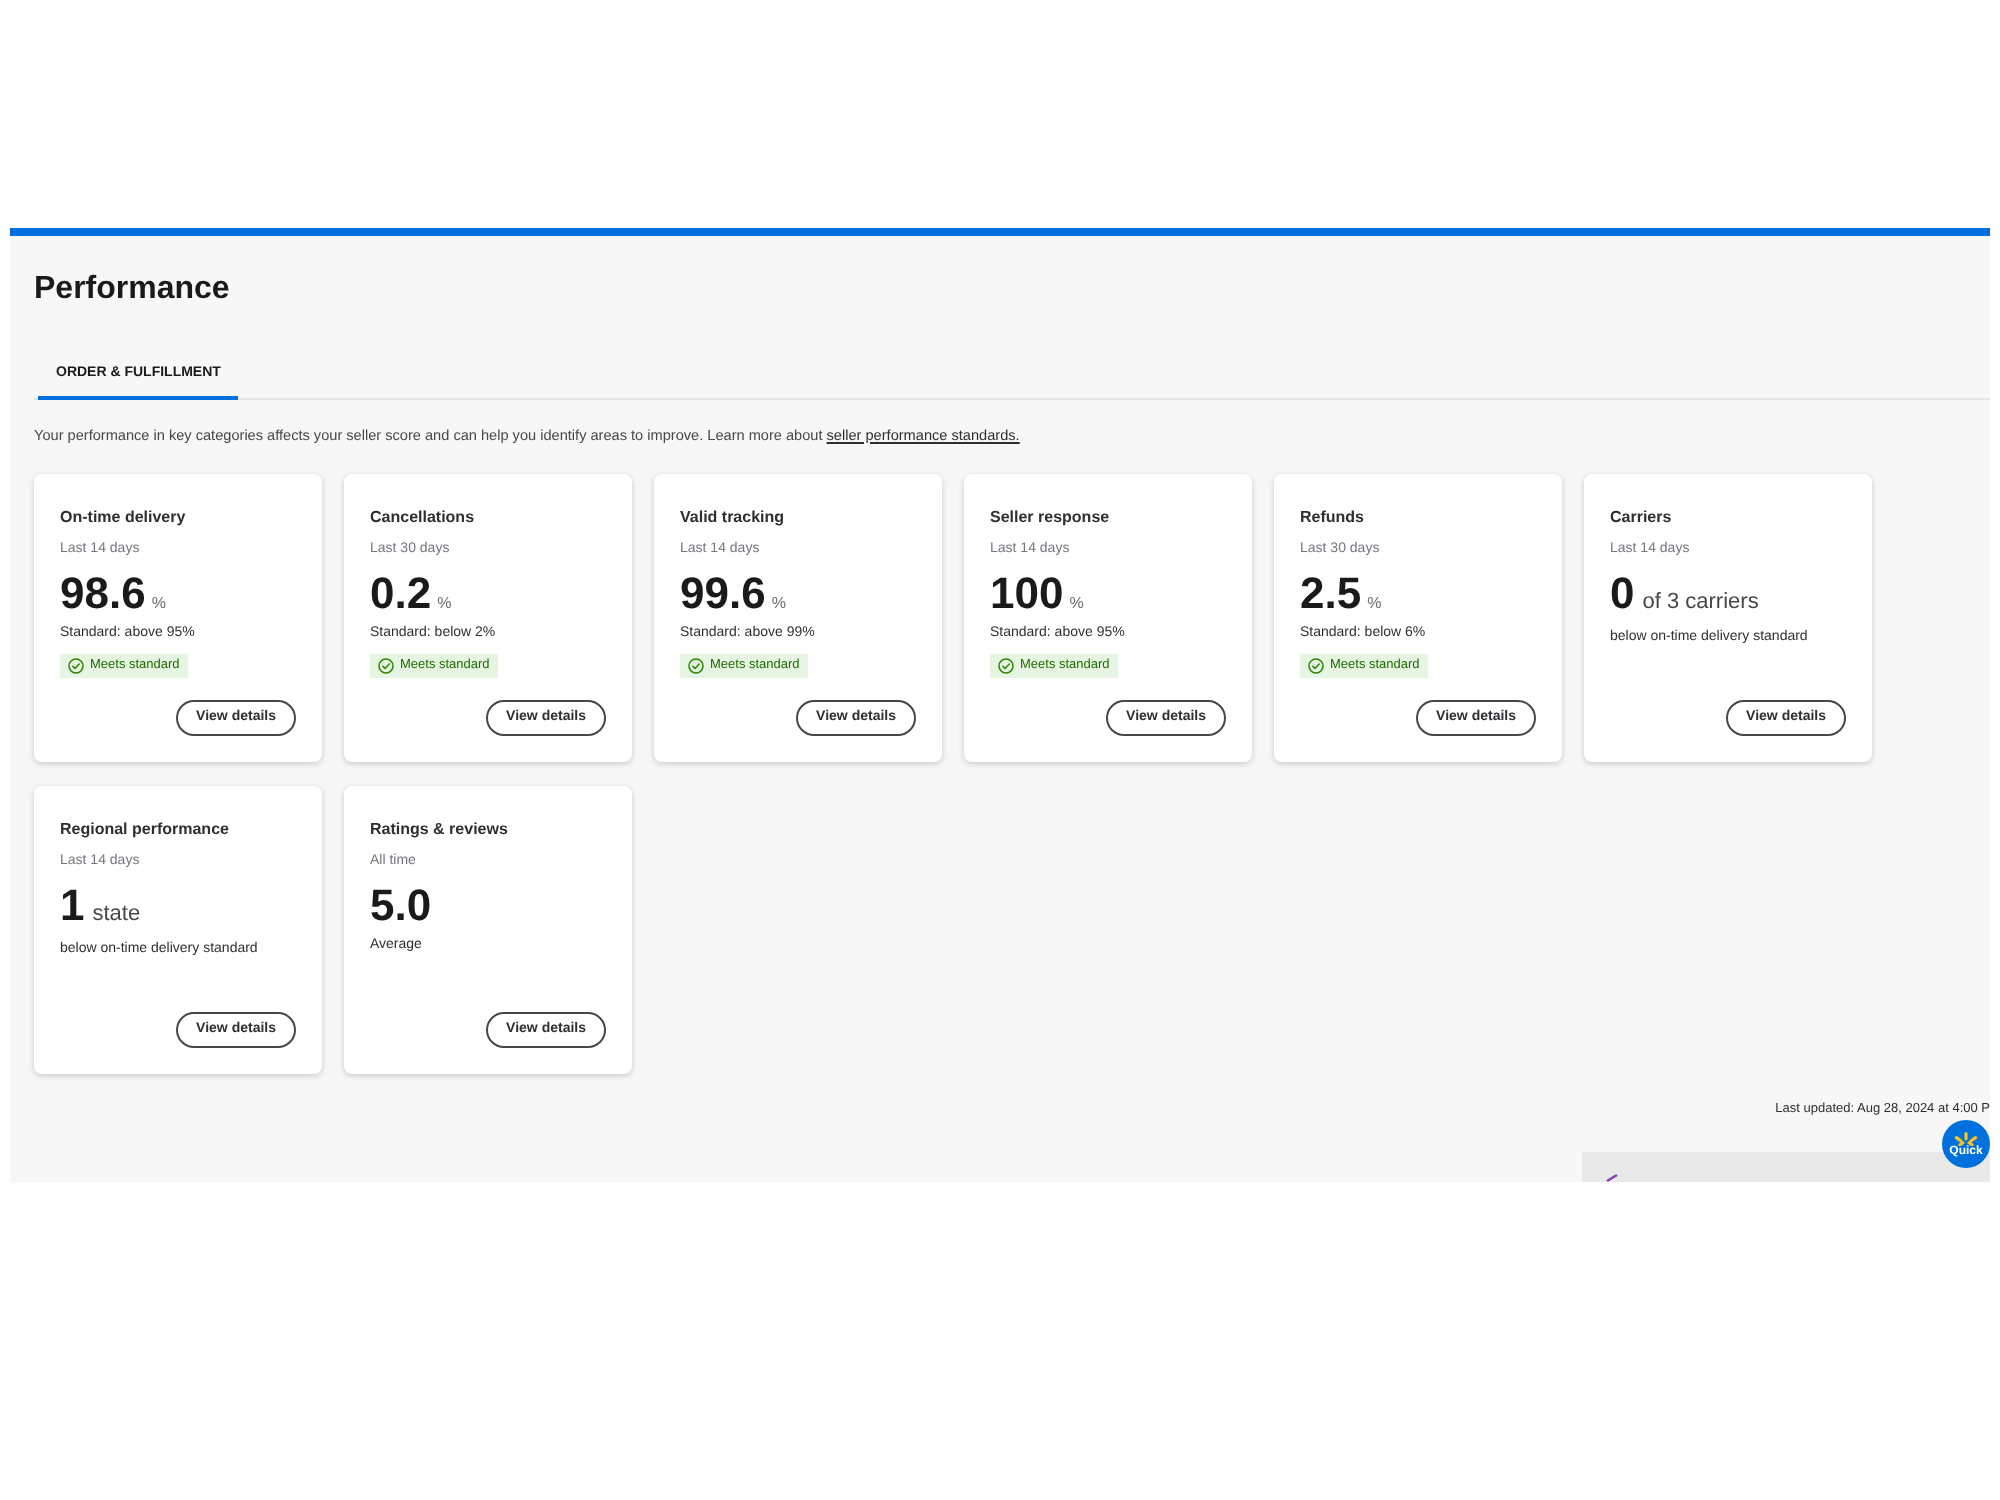  What do you see at coordinates (1966, 1138) in the screenshot?
I see `spark-icon` at bounding box center [1966, 1138].